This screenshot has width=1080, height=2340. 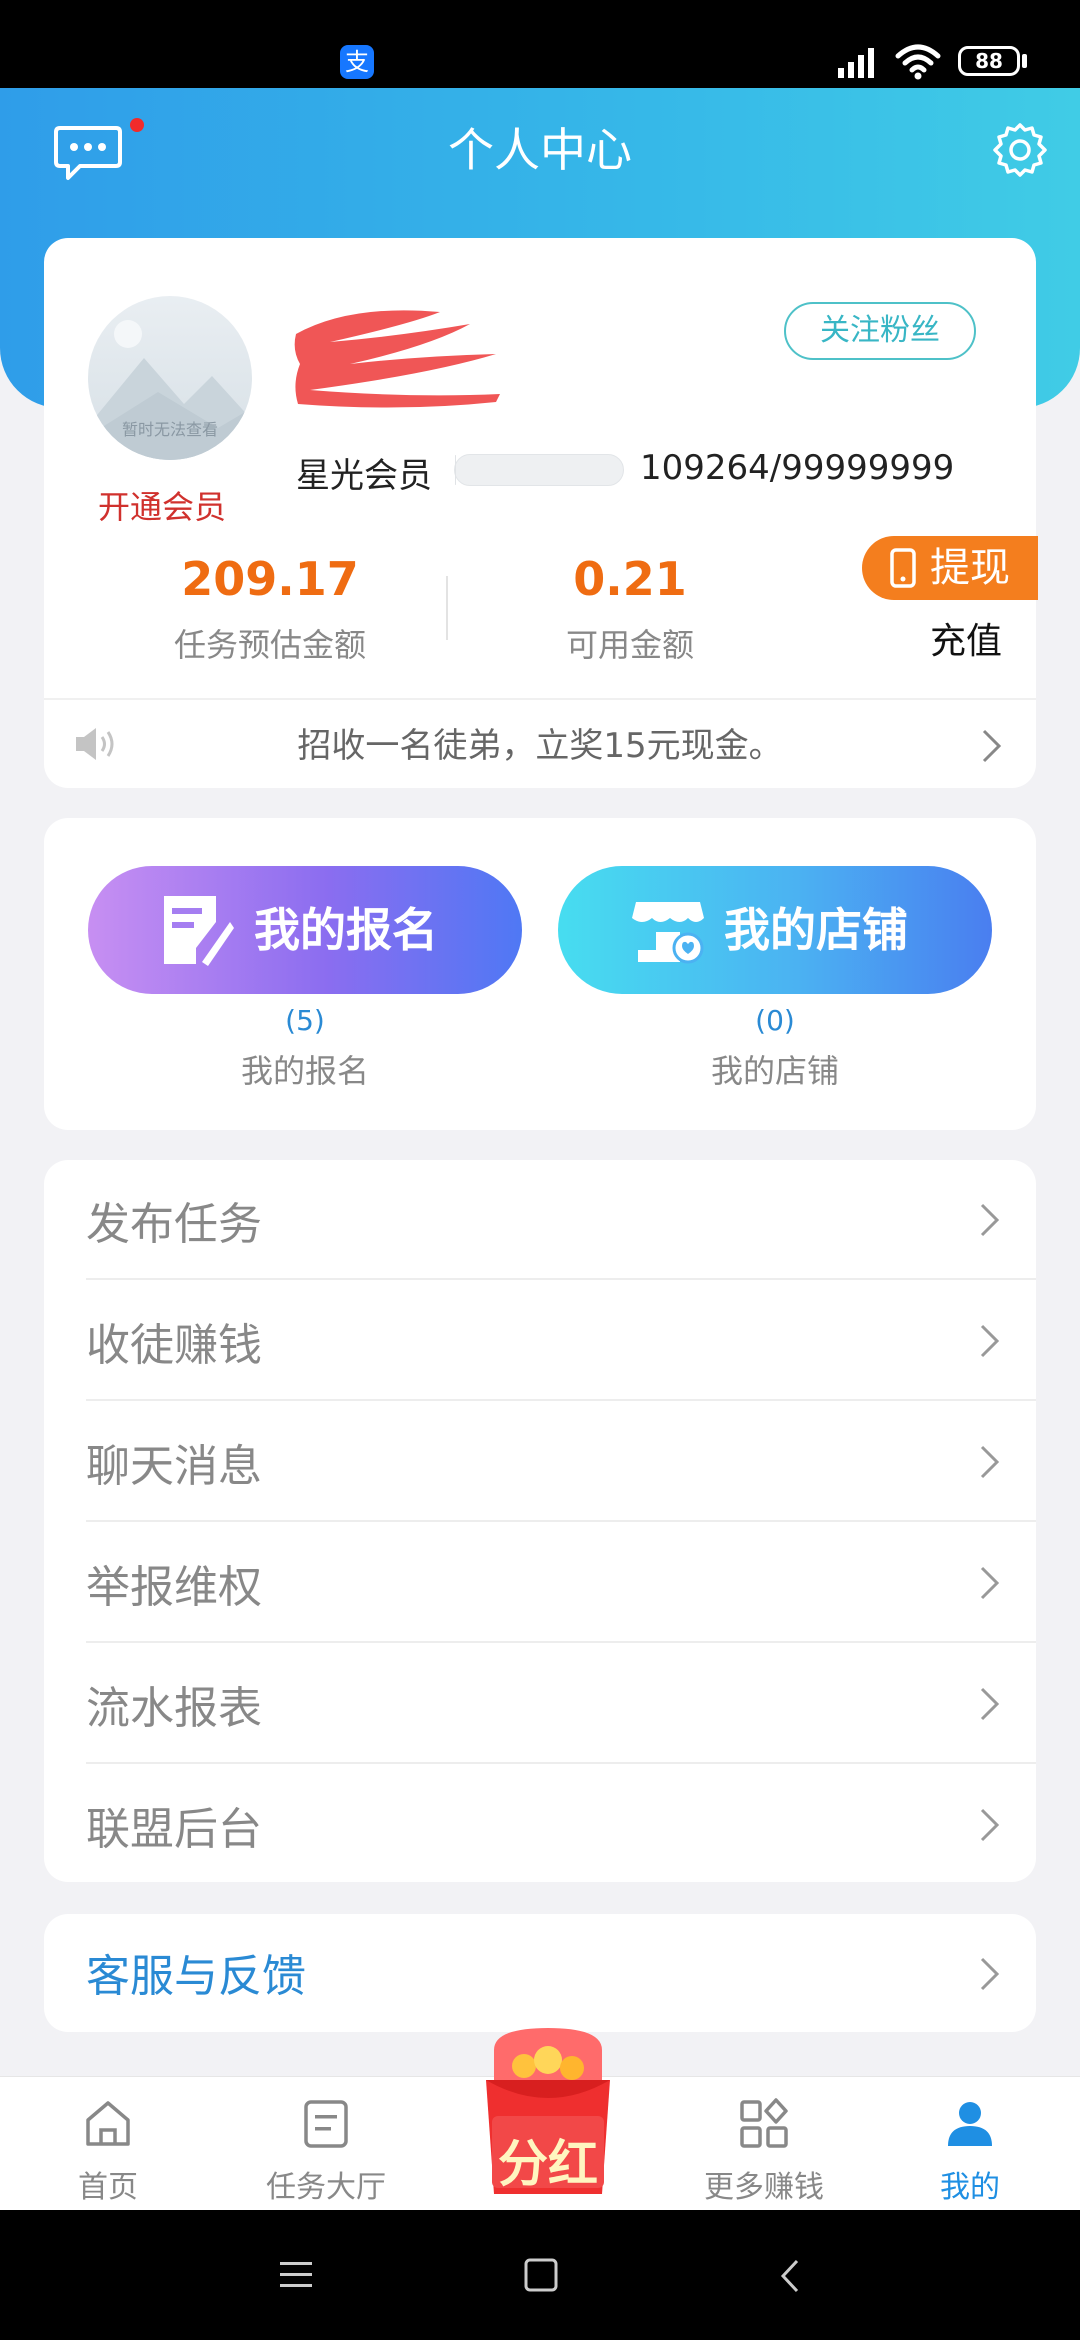 I want to click on menu-icon, so click(x=296, y=2275).